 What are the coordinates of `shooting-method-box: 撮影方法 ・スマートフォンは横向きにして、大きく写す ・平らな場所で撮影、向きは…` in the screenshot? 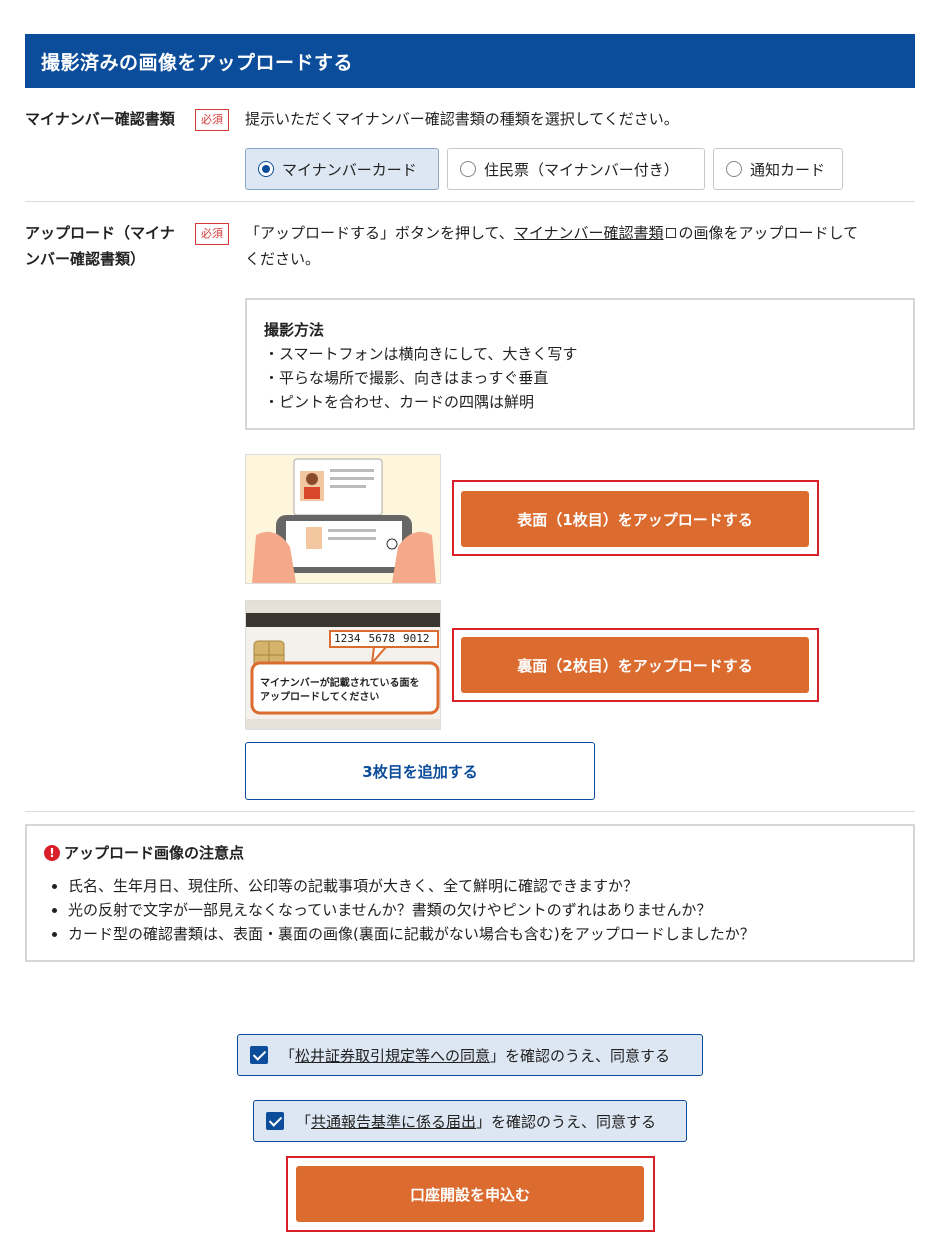 It's located at (580, 364).